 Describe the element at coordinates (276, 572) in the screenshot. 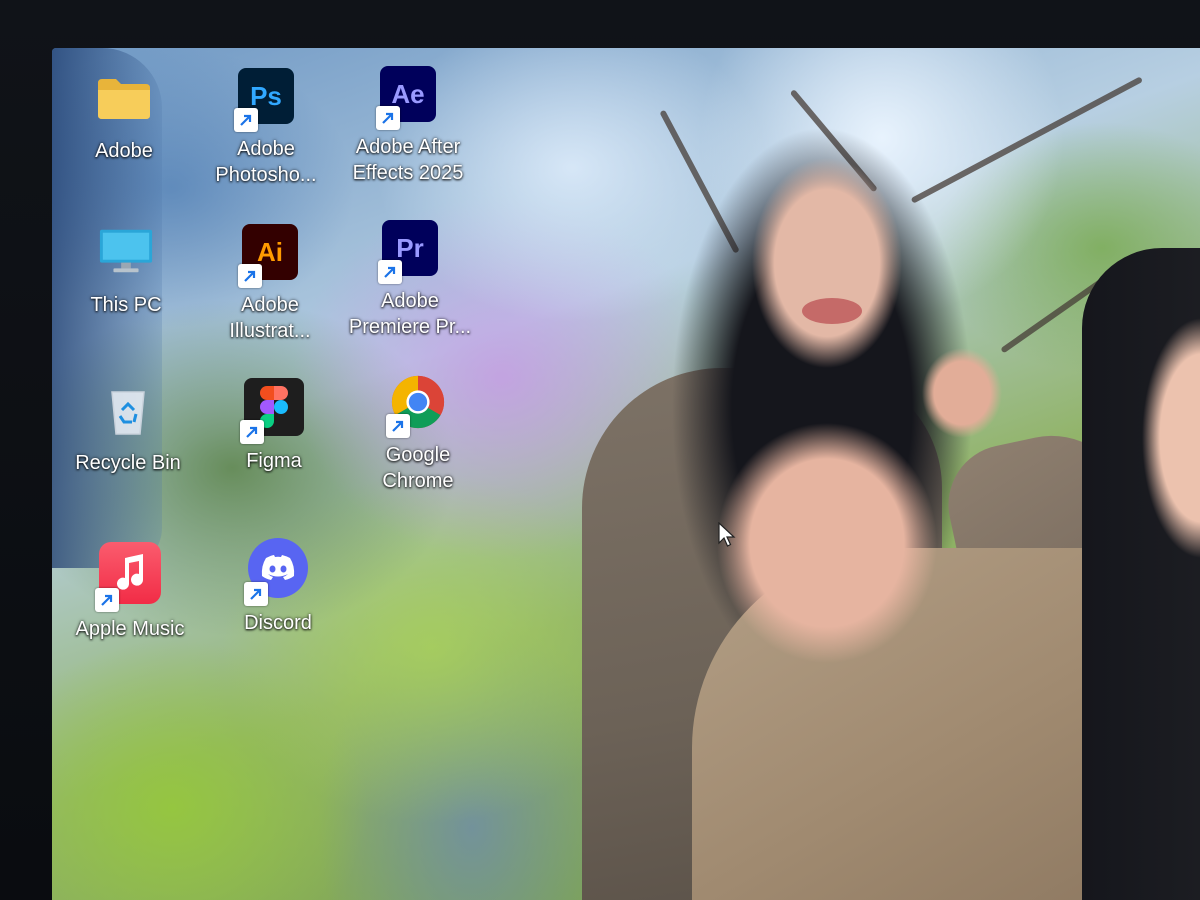

I see `discord-icon` at that location.